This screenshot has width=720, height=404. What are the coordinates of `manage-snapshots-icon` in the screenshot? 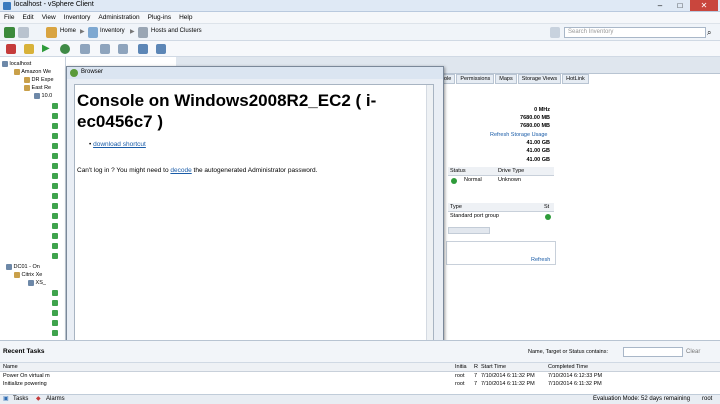 It's located at (123, 49).